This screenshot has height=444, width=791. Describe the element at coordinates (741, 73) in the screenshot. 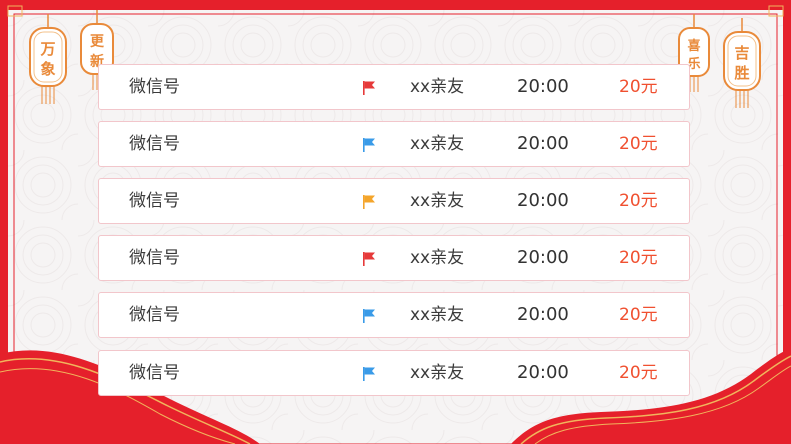

I see `lantern-char: 胜` at that location.